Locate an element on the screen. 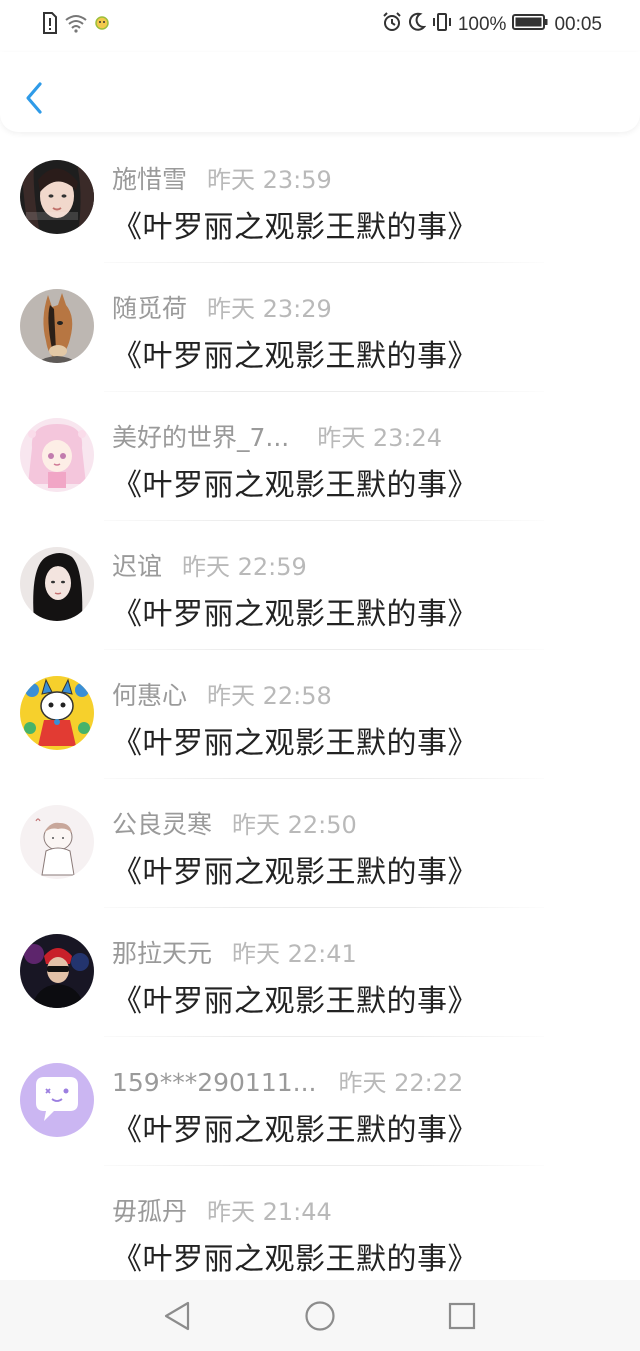 Image resolution: width=640 pixels, height=1351 pixels. chevron-left-icon is located at coordinates (34, 98).